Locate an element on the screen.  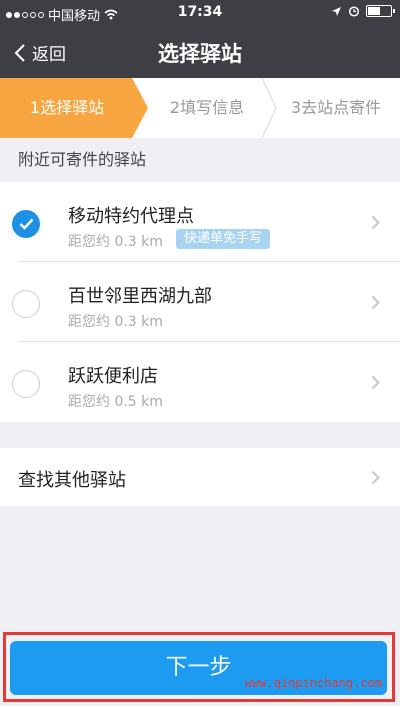
station-name: 百世邻里西湖九部 is located at coordinates (140, 296).